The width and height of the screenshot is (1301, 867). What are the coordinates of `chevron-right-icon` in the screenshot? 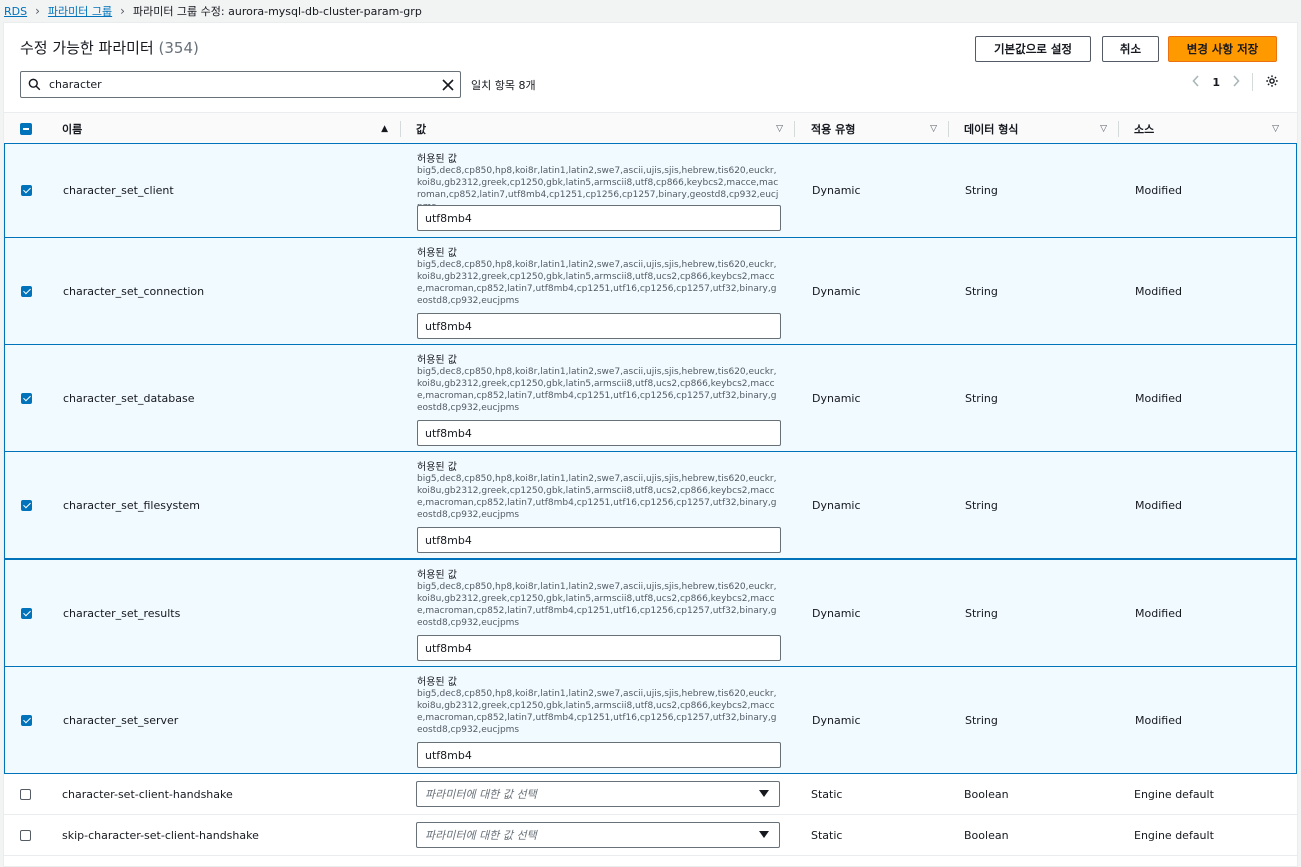 It's located at (1236, 82).